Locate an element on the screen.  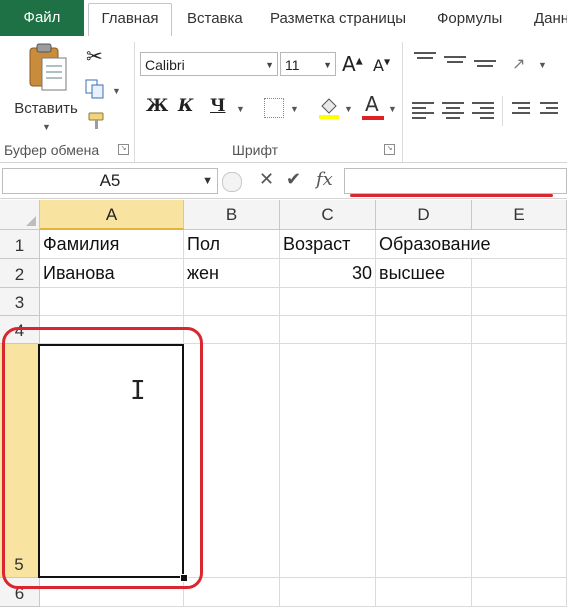
cell-b3 is located at coordinates (232, 302).